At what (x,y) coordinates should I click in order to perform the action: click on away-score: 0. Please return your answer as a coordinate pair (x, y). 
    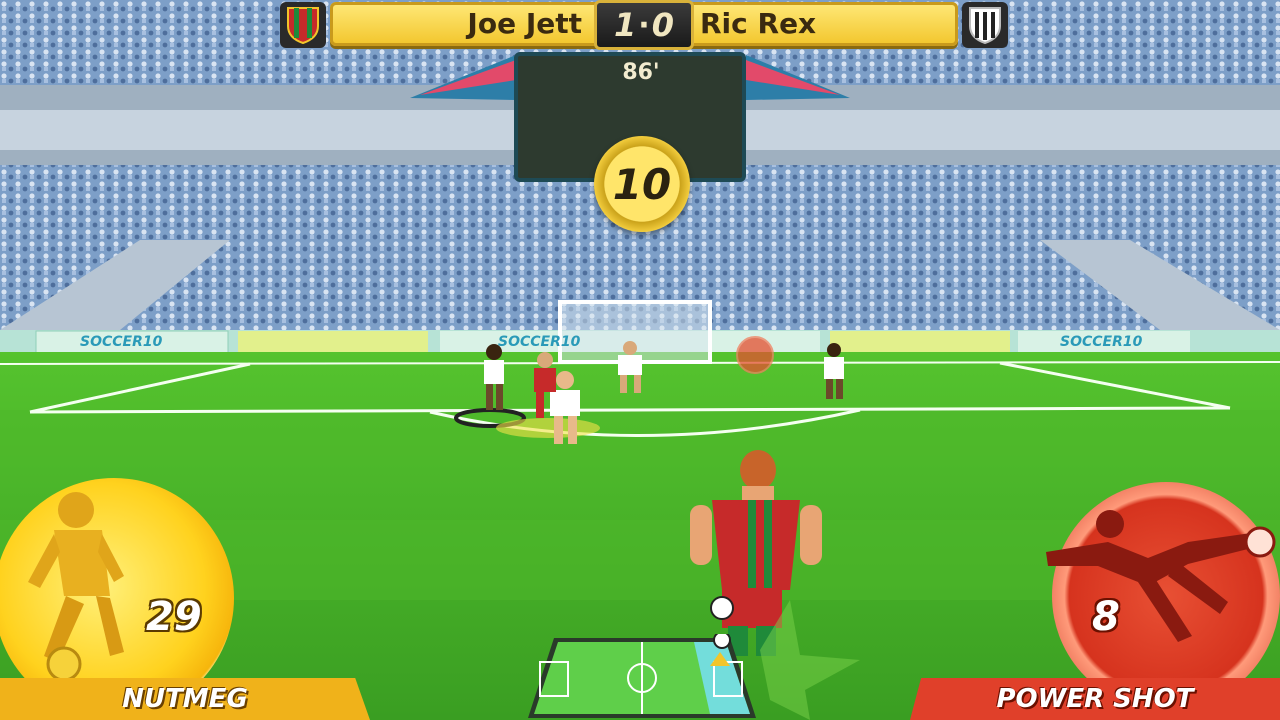
    Looking at the image, I should click on (662, 25).